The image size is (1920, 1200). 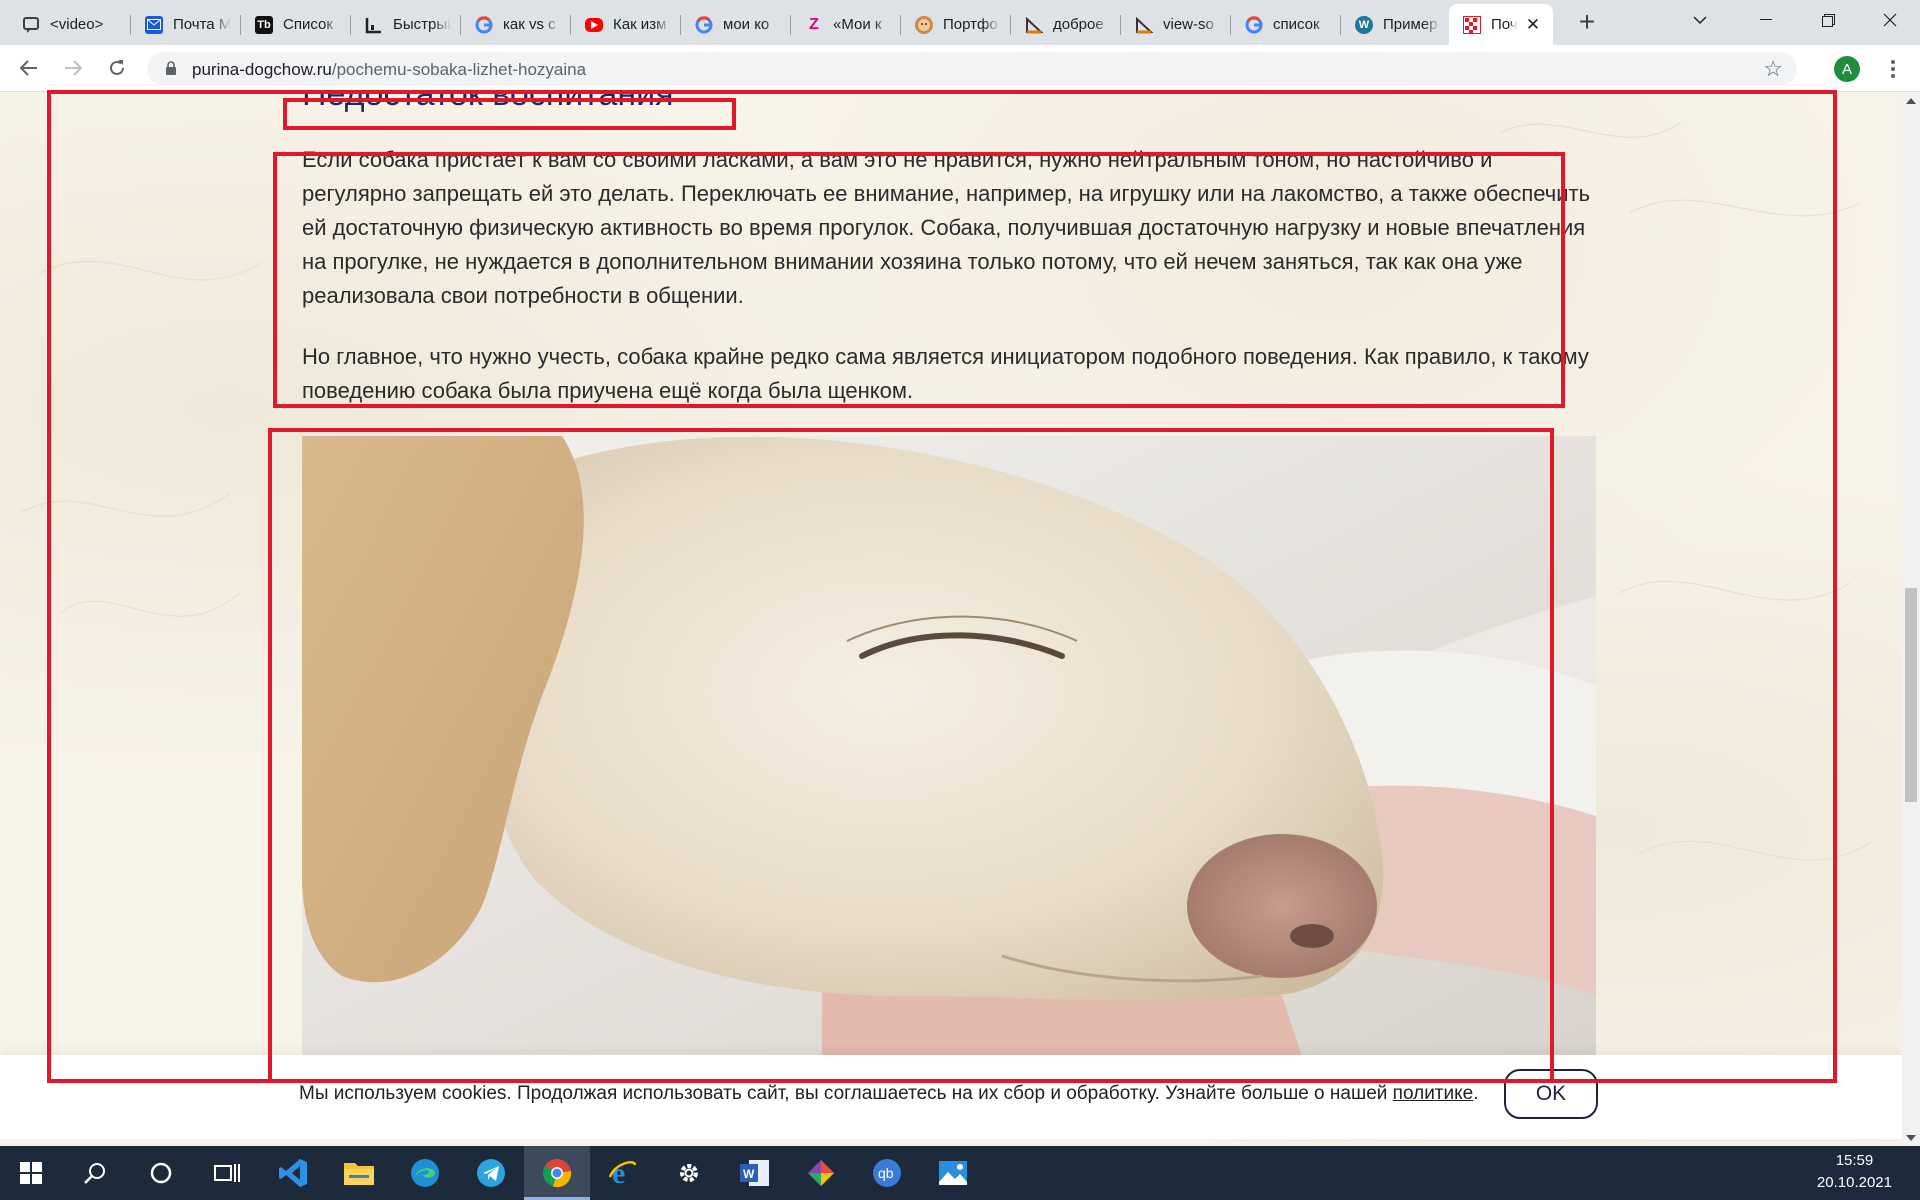 I want to click on chart-icon, so click(x=374, y=25).